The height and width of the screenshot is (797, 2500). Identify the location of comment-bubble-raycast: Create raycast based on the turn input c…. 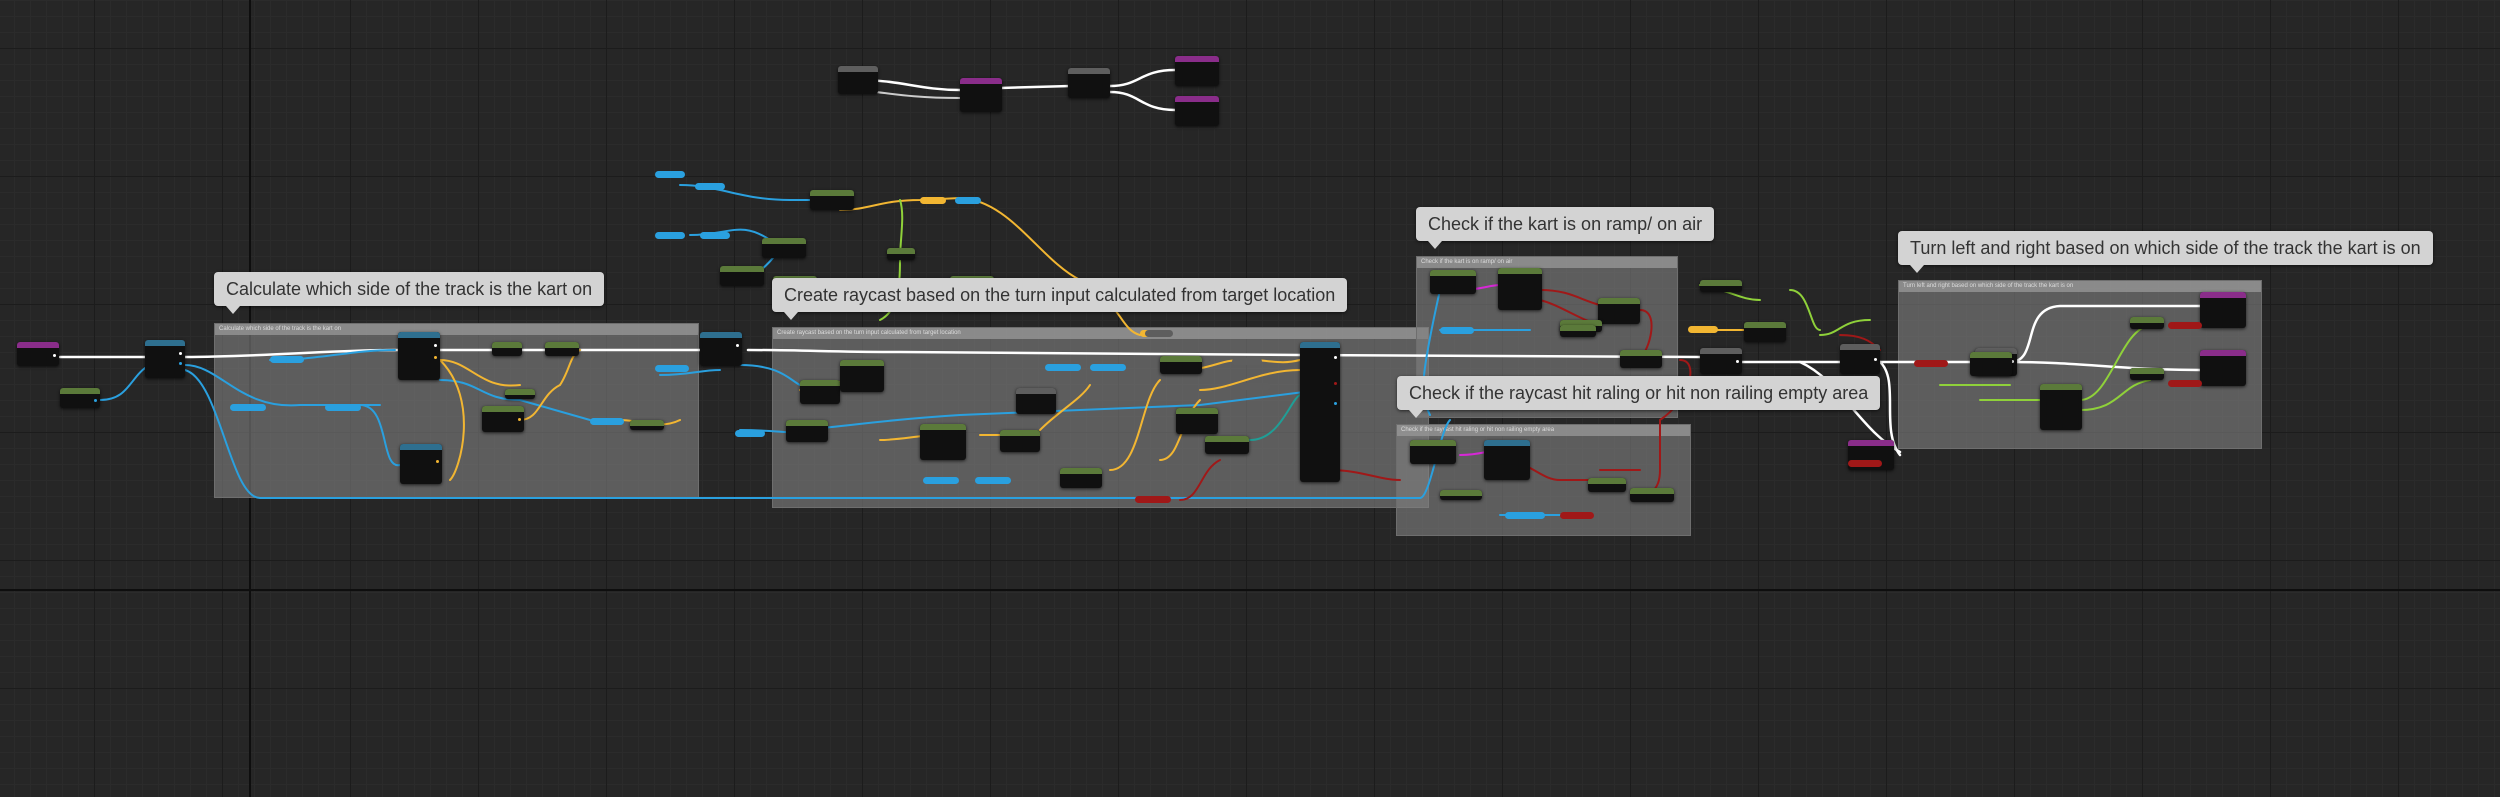
(1060, 299).